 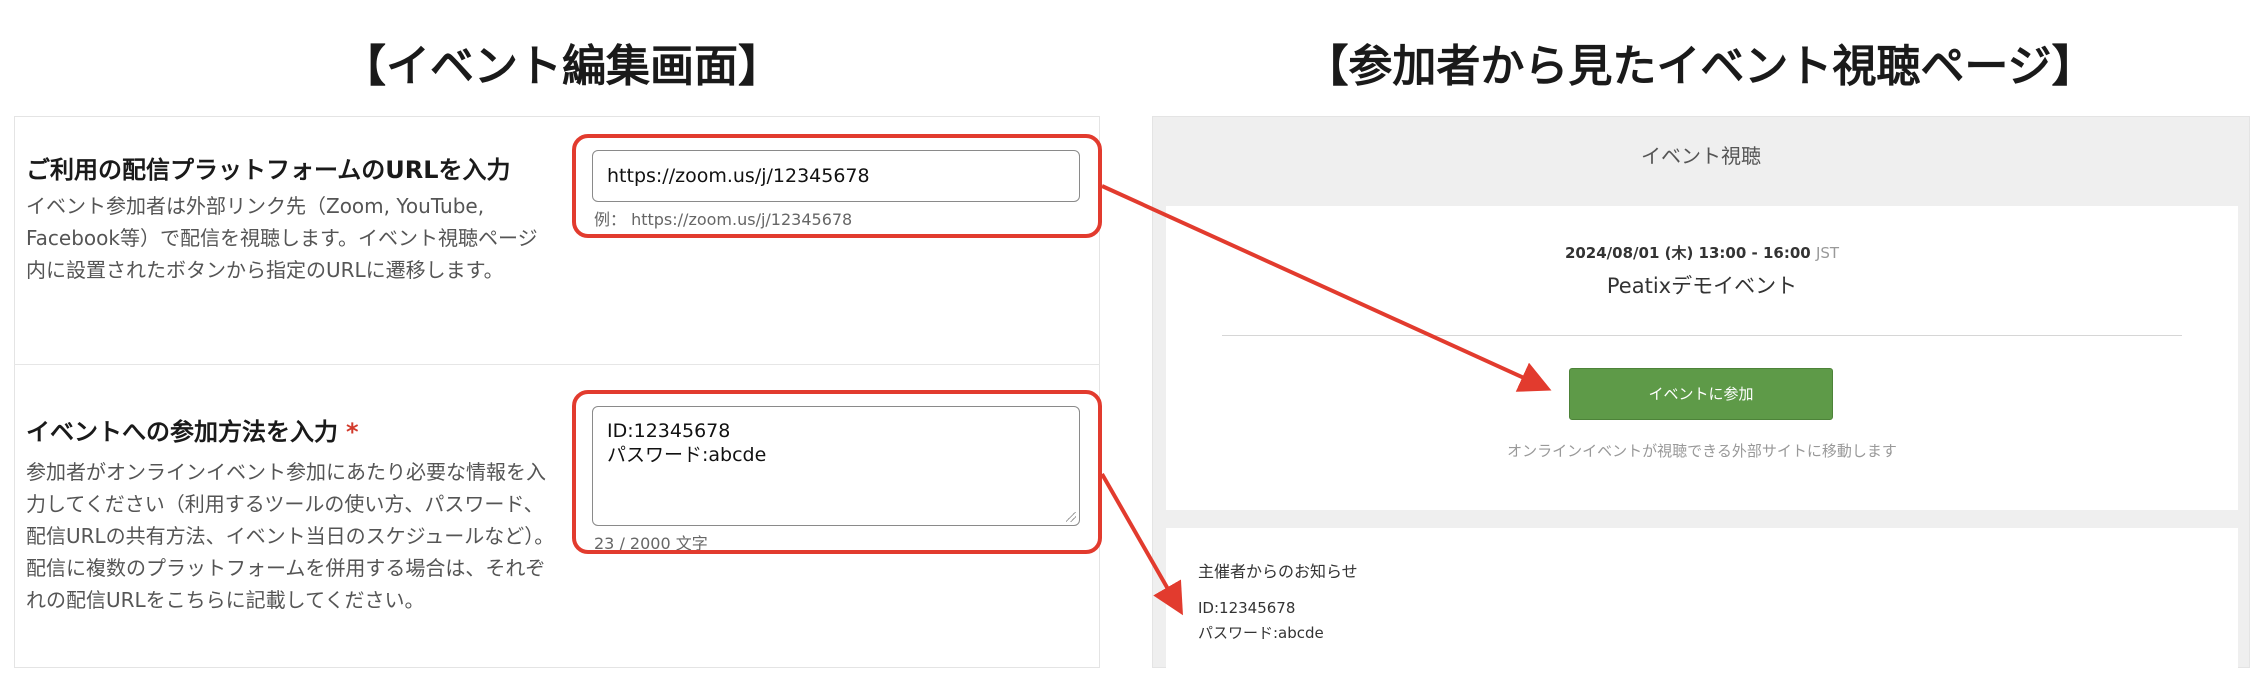 What do you see at coordinates (1326, 400) in the screenshot?
I see `connector-arrows` at bounding box center [1326, 400].